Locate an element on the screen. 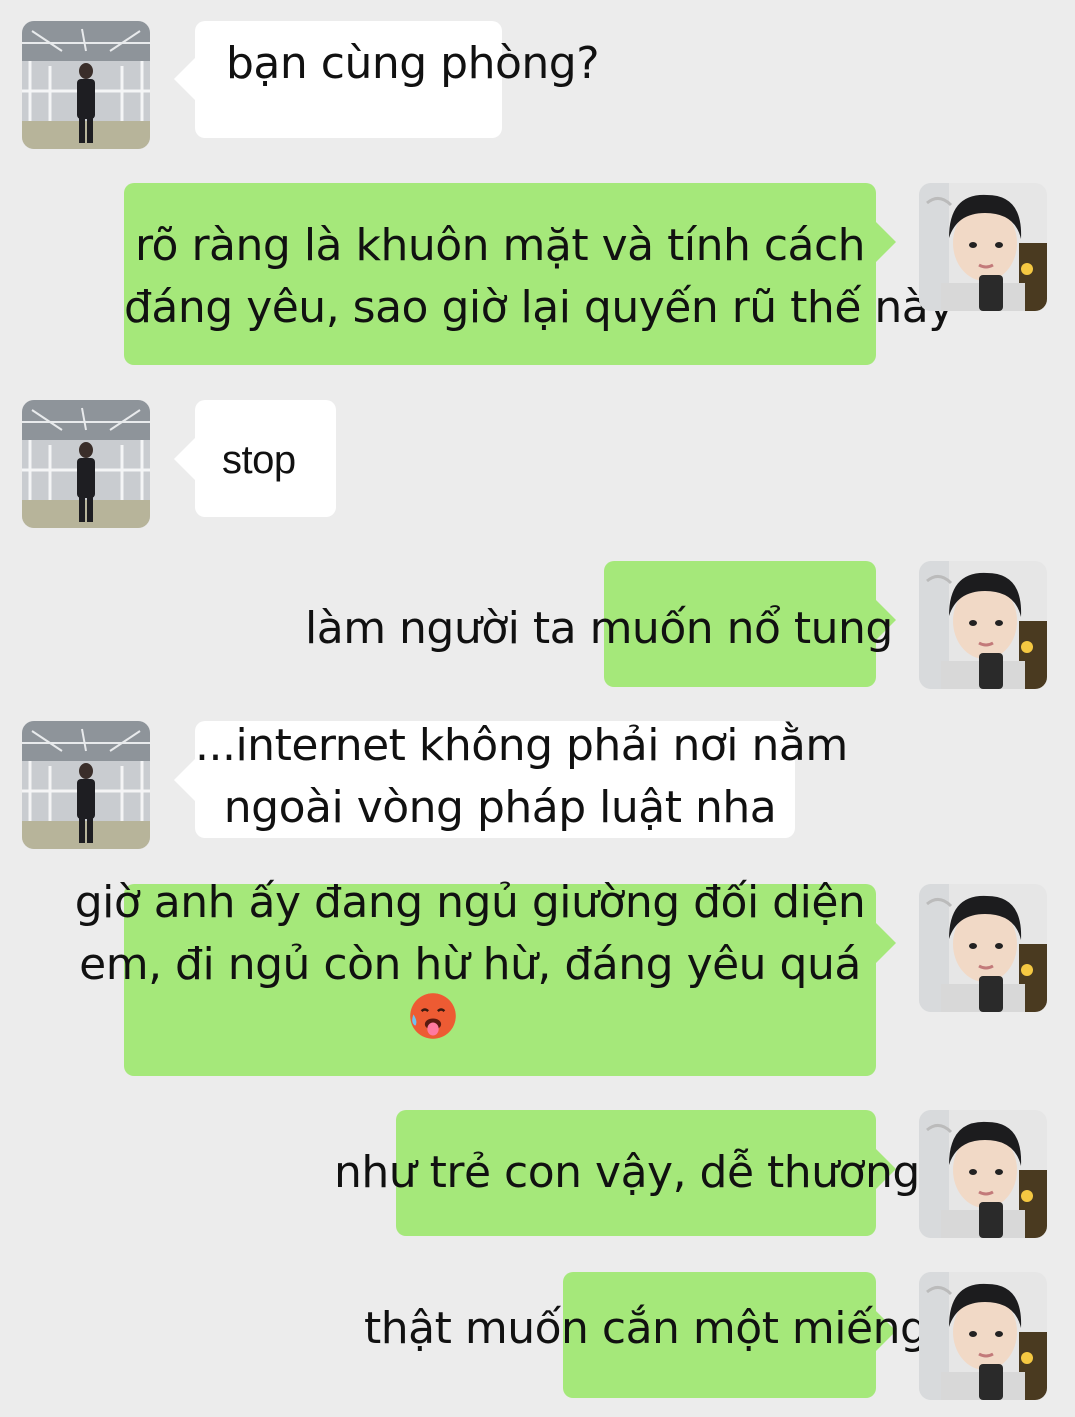  message-text: rõ ràng là khuôn mặt và tính cách is located at coordinates (500, 245).